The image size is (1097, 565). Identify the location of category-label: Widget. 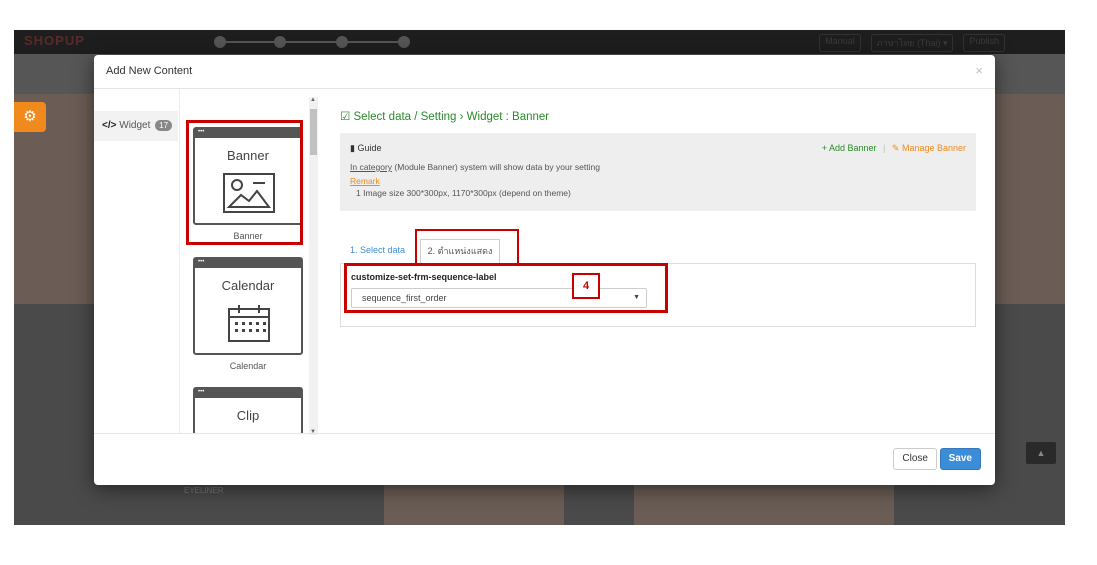
(135, 125).